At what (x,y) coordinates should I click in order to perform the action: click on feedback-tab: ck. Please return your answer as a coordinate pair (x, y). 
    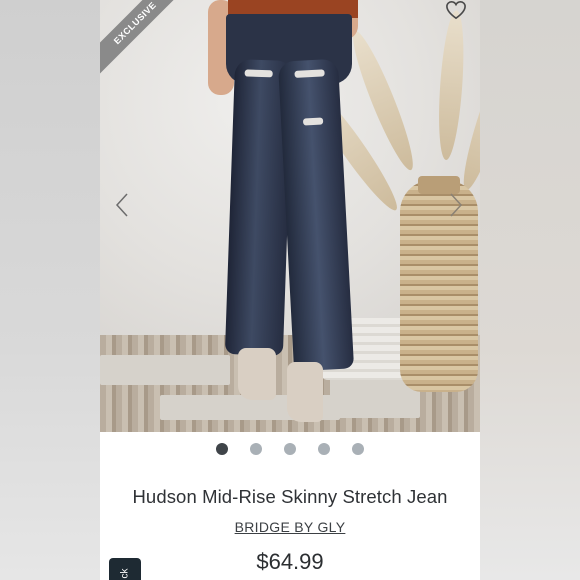
    Looking at the image, I should click on (125, 569).